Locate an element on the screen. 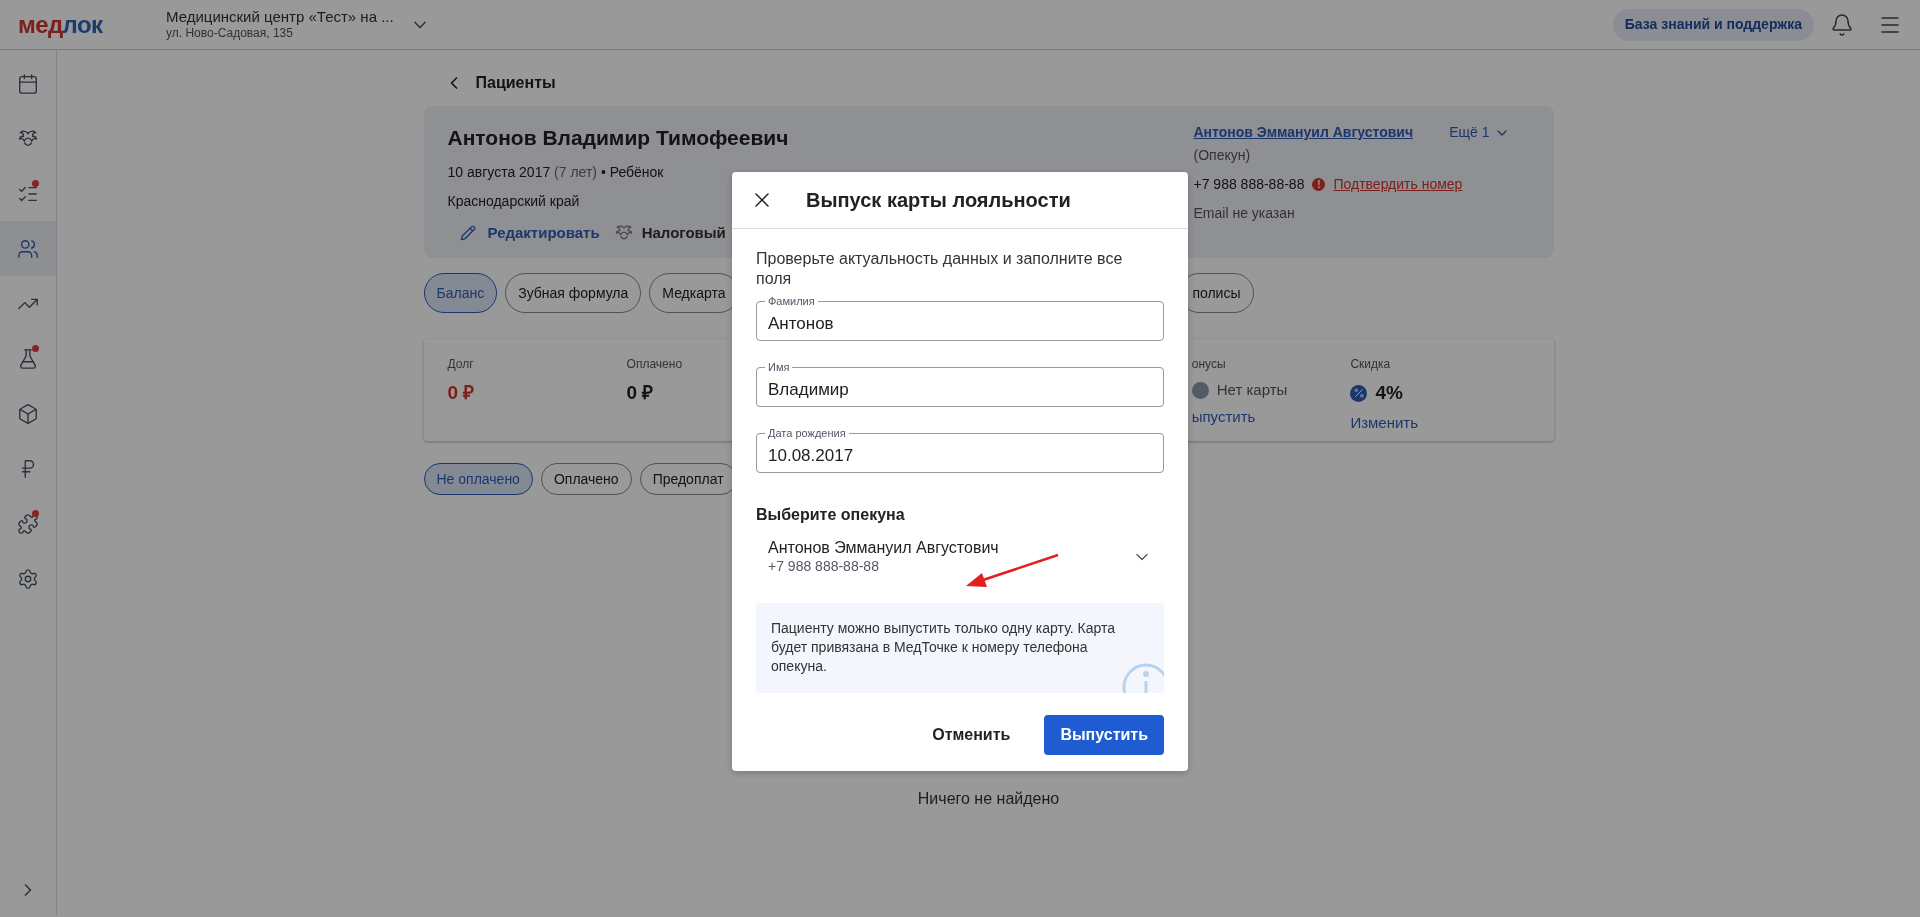 The height and width of the screenshot is (917, 1920). guardian-phone: +7 988 888-88-88 is located at coordinates (1249, 184).